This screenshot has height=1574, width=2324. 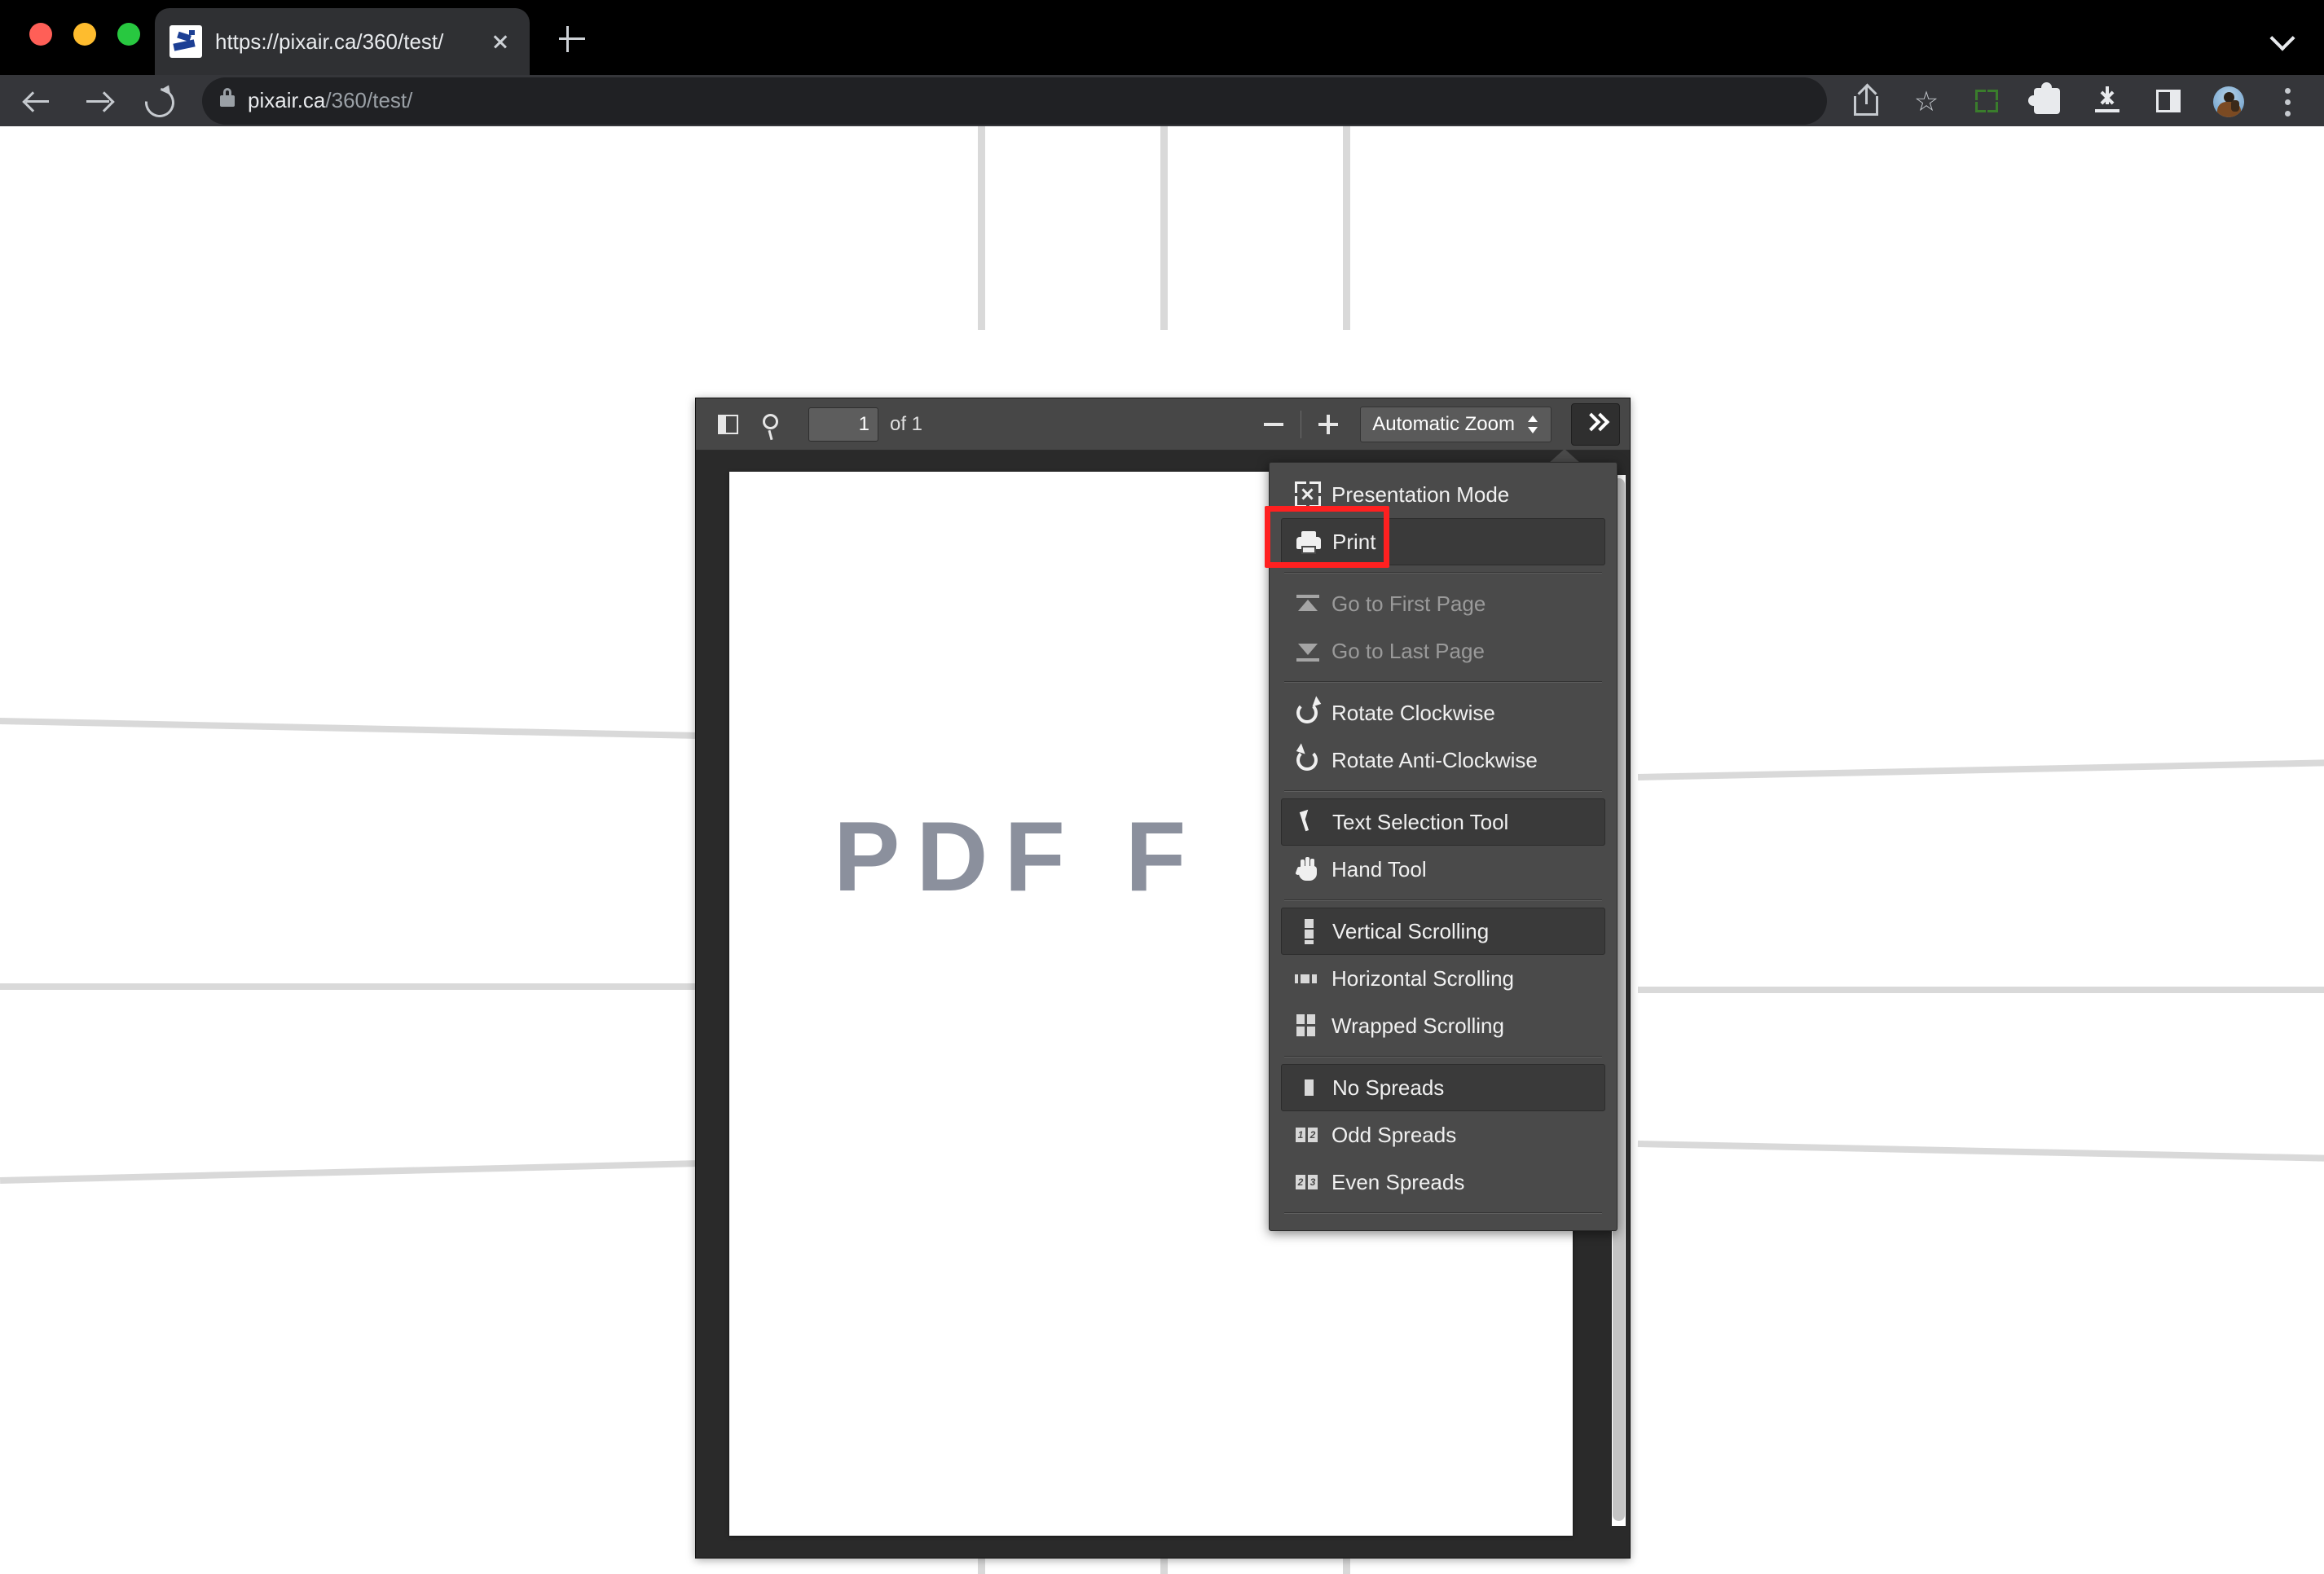 I want to click on close-window-button, so click(x=40, y=34).